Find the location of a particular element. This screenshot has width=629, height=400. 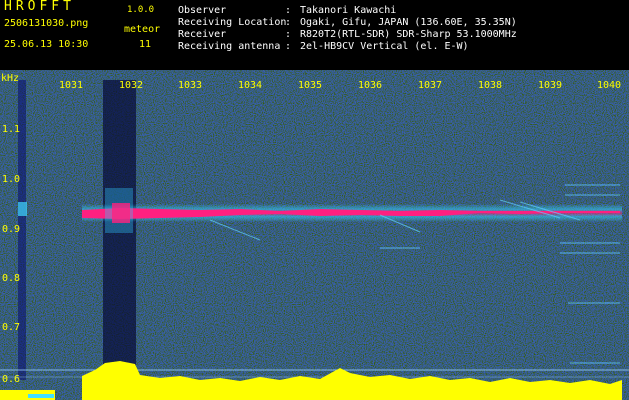

app-version: 1.0.0 is located at coordinates (141, 10).